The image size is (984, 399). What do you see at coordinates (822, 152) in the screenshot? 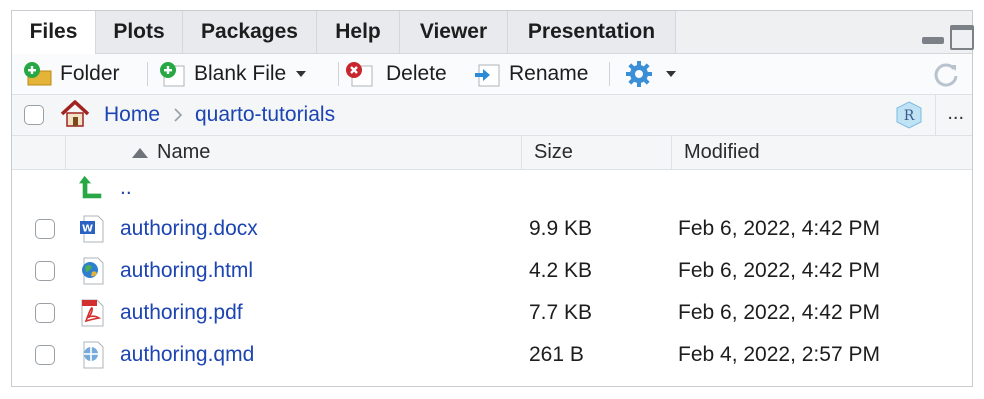
I see `modified-column-header: Modified` at bounding box center [822, 152].